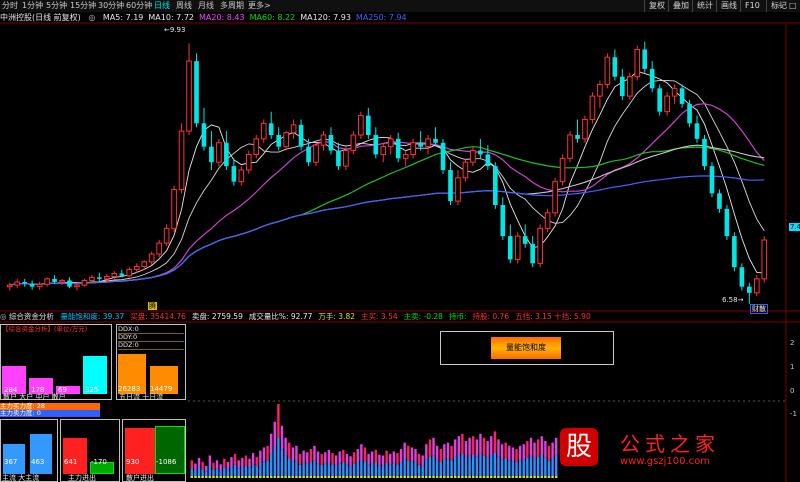 This screenshot has width=800, height=482. What do you see at coordinates (3, 316) in the screenshot?
I see `indicator-settings-icon: ◎` at bounding box center [3, 316].